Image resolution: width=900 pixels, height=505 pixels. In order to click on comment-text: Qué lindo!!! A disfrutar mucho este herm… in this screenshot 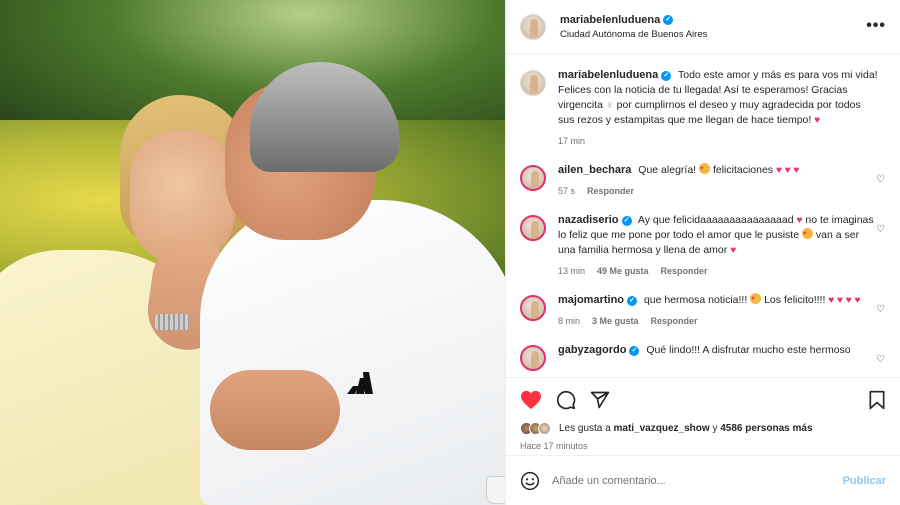, I will do `click(748, 350)`.